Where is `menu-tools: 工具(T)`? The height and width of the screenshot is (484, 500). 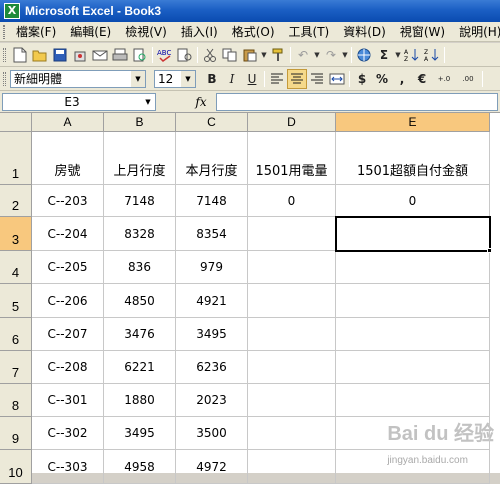 menu-tools: 工具(T) is located at coordinates (309, 31).